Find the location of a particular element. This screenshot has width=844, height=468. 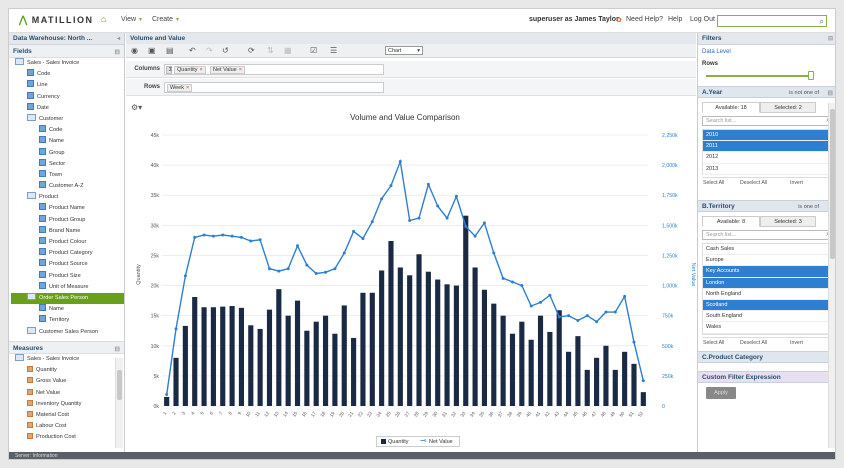

field-product-size: Product Size is located at coordinates (67, 276).